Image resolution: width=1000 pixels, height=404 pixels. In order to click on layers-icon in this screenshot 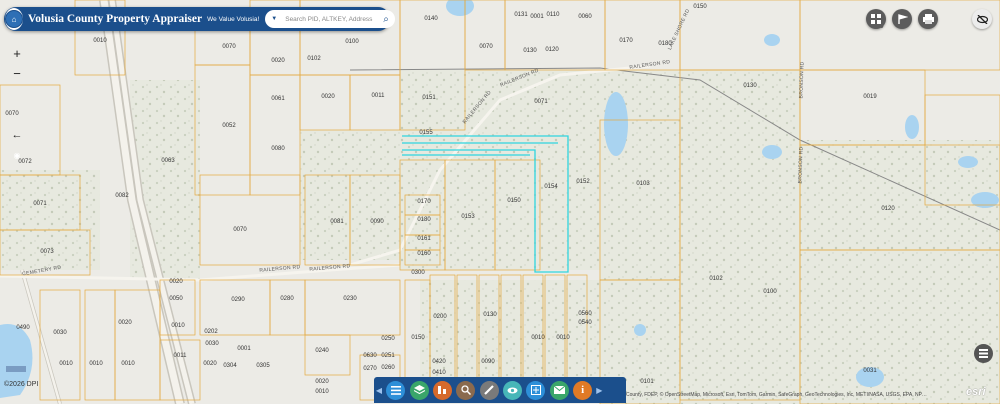, I will do `click(419, 390)`.